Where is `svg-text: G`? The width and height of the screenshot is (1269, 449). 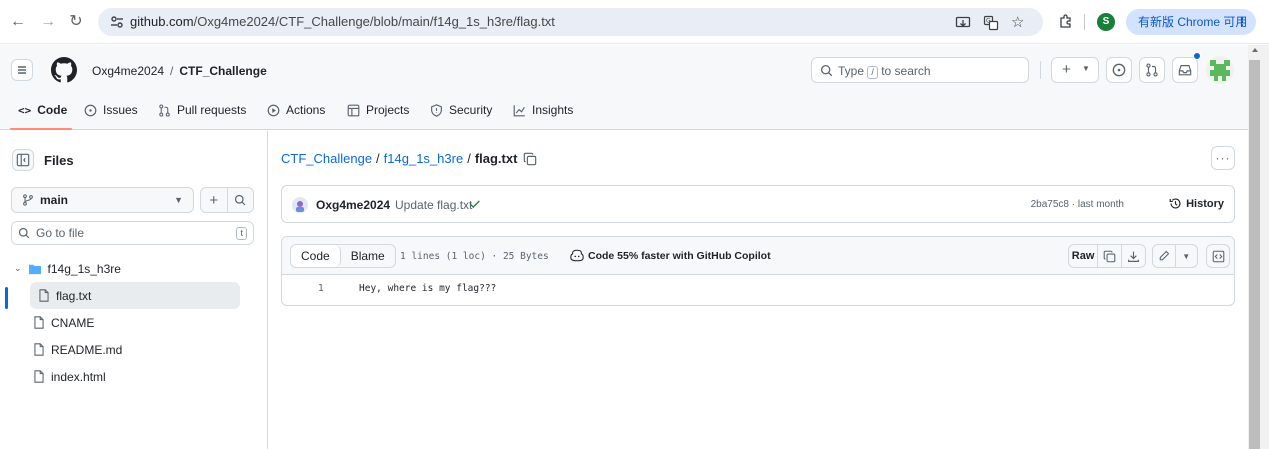
svg-text: G is located at coordinates (988, 21).